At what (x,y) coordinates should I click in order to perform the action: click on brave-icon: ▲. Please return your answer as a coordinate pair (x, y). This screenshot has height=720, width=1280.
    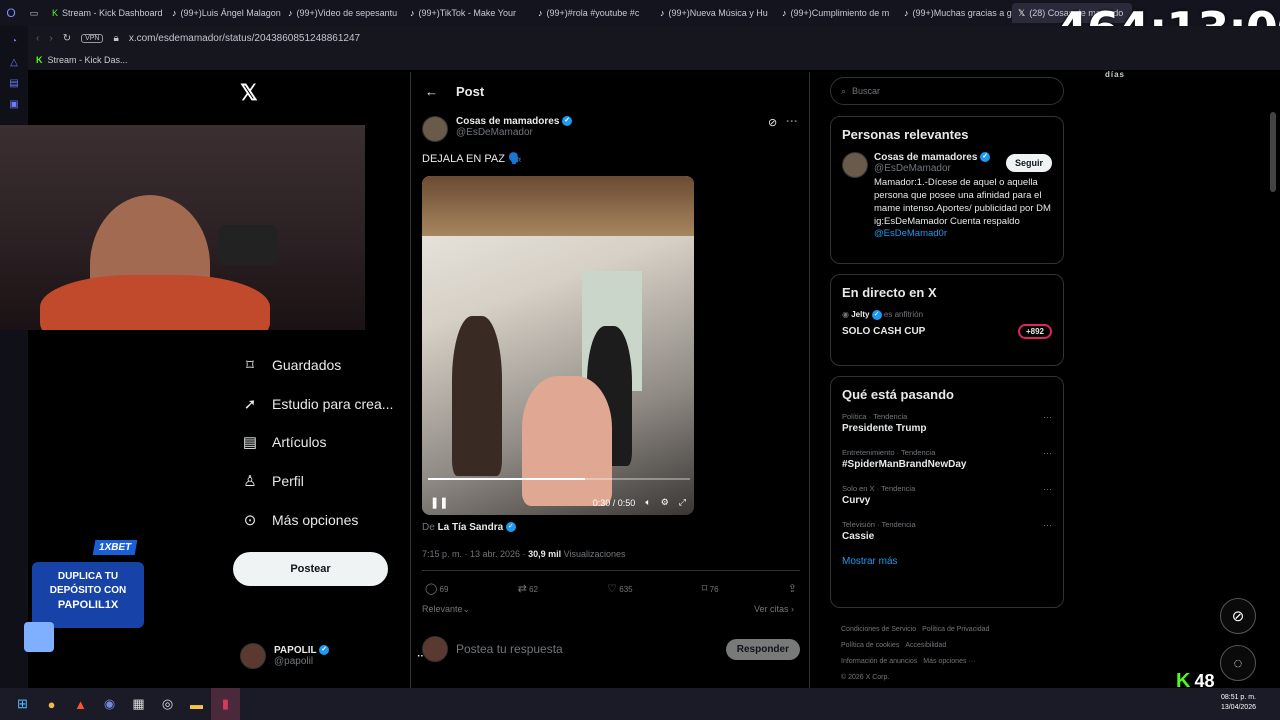
    Looking at the image, I should click on (80, 704).